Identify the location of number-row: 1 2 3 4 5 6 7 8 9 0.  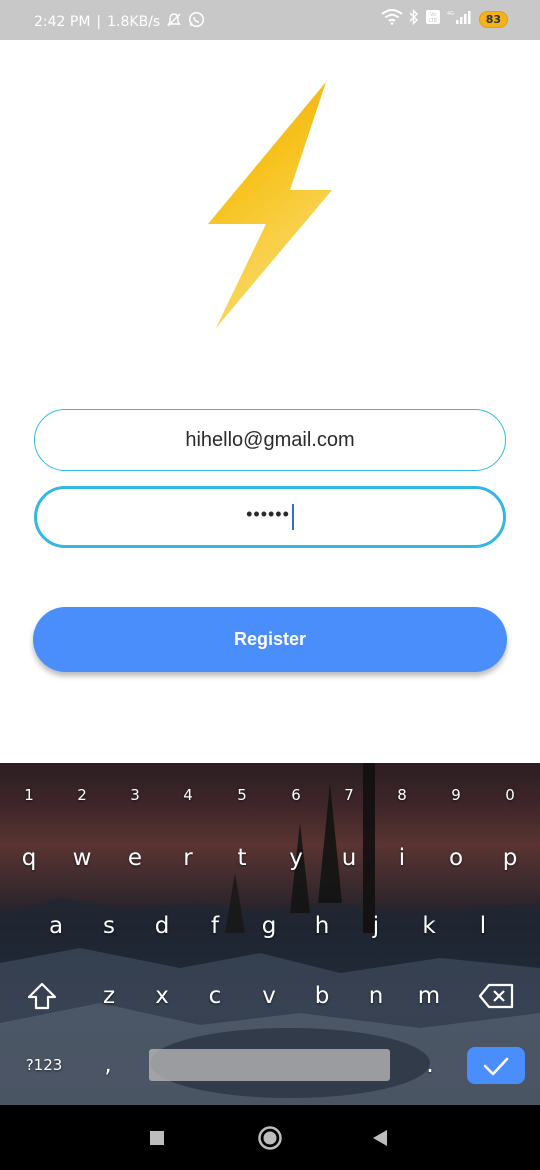
(270, 795).